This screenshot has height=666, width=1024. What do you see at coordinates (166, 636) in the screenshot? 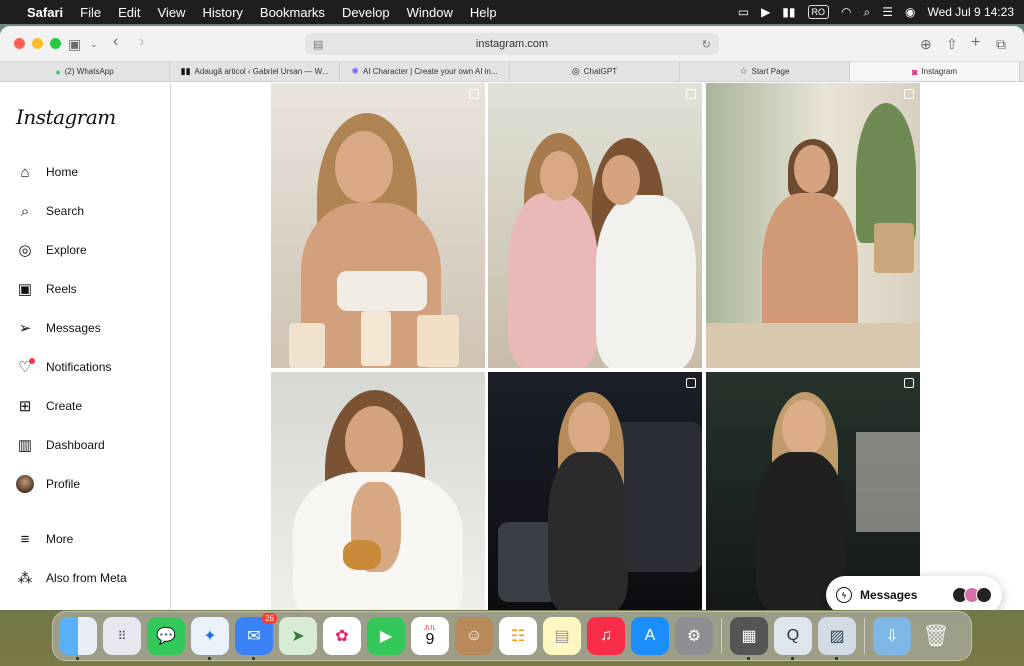
I see `messages-app-icon: 💬` at bounding box center [166, 636].